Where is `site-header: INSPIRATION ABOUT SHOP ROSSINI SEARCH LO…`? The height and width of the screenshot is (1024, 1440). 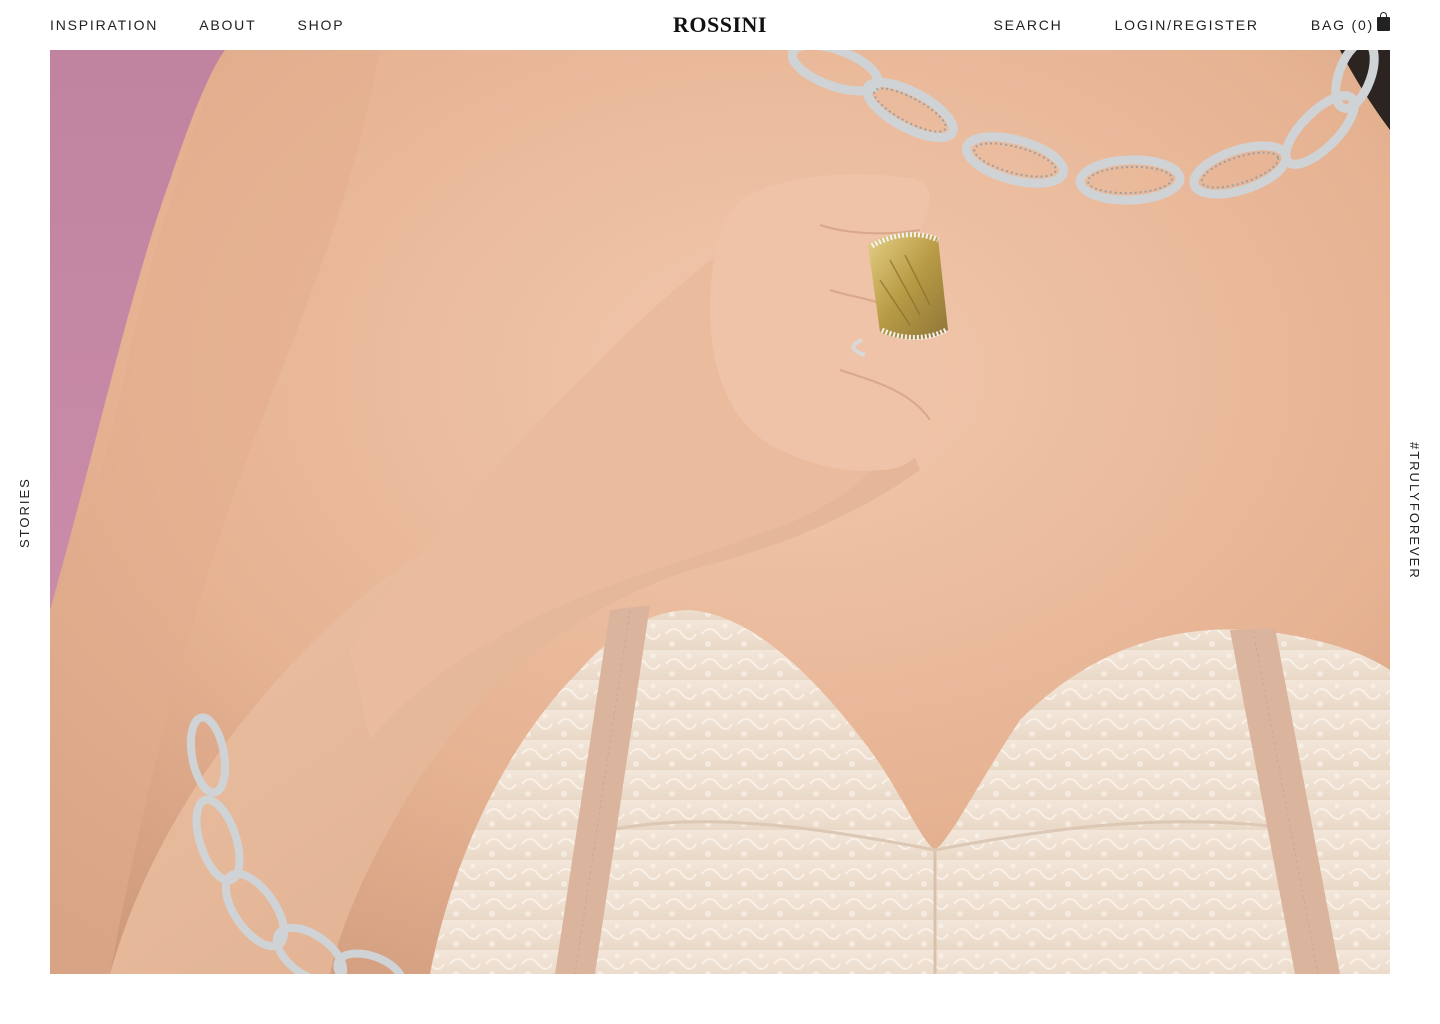 site-header: INSPIRATION ABOUT SHOP ROSSINI SEARCH LO… is located at coordinates (720, 25).